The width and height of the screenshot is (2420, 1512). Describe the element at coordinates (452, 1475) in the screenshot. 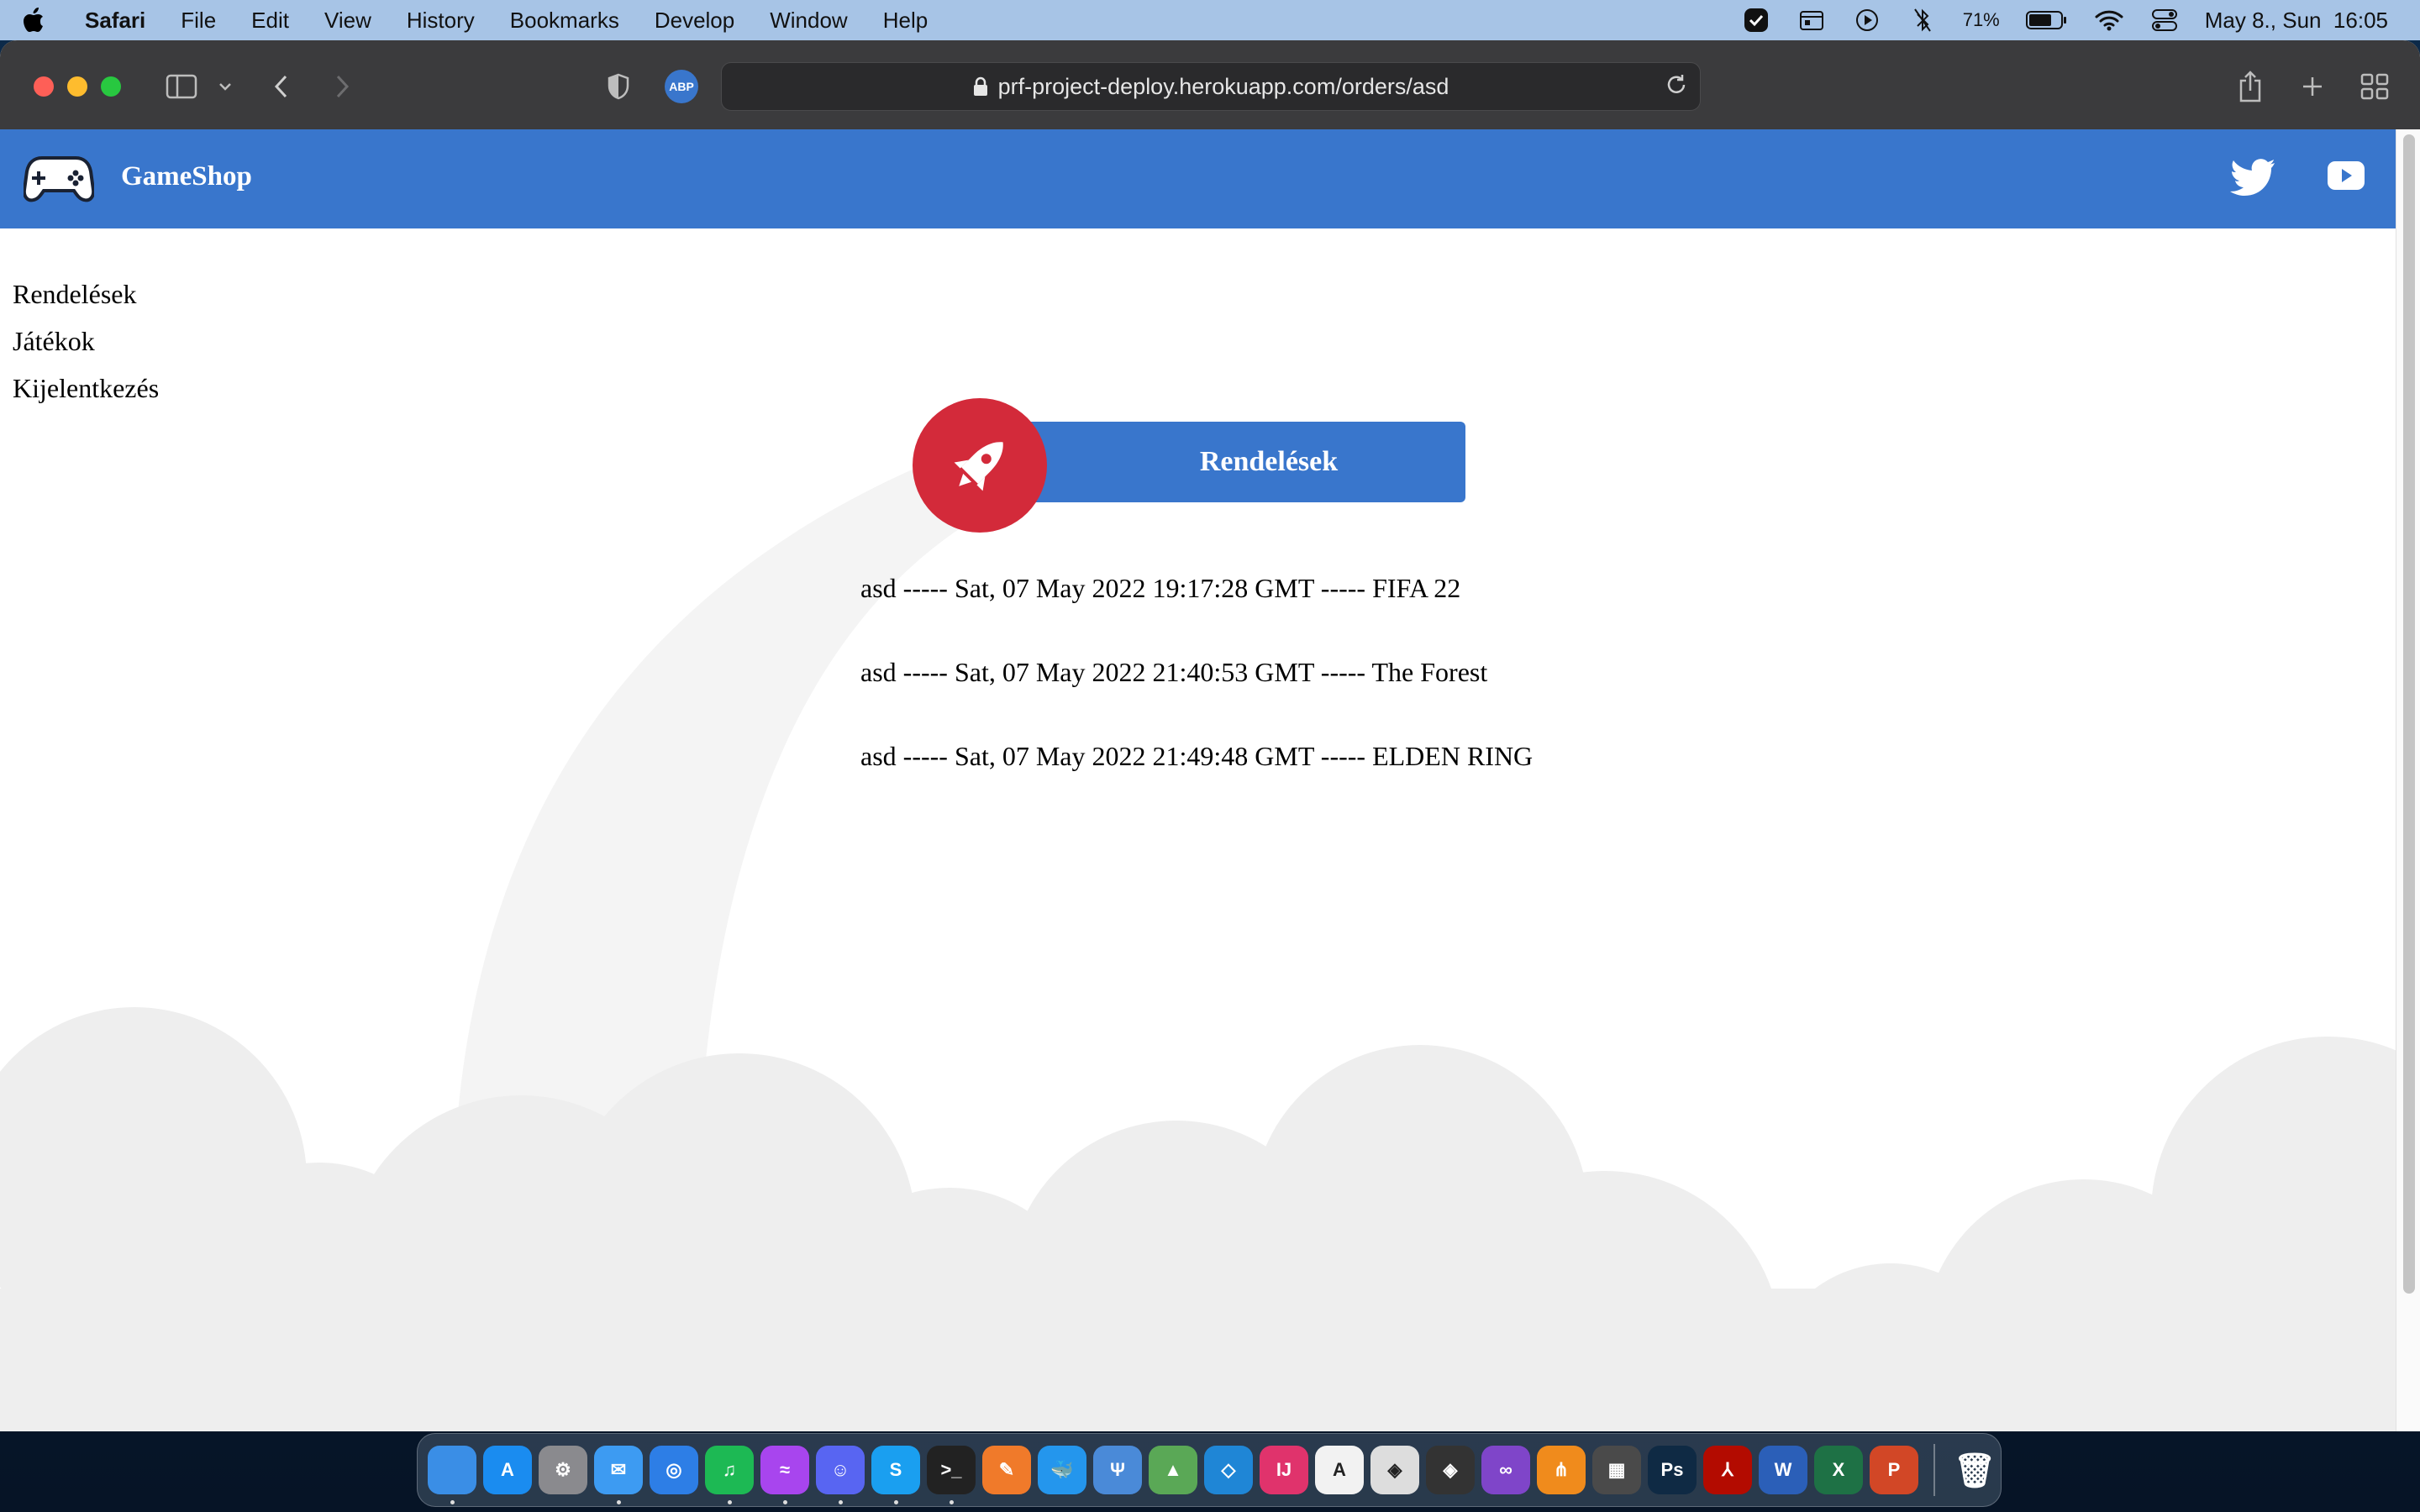

I see `finder-dock-icon` at that location.